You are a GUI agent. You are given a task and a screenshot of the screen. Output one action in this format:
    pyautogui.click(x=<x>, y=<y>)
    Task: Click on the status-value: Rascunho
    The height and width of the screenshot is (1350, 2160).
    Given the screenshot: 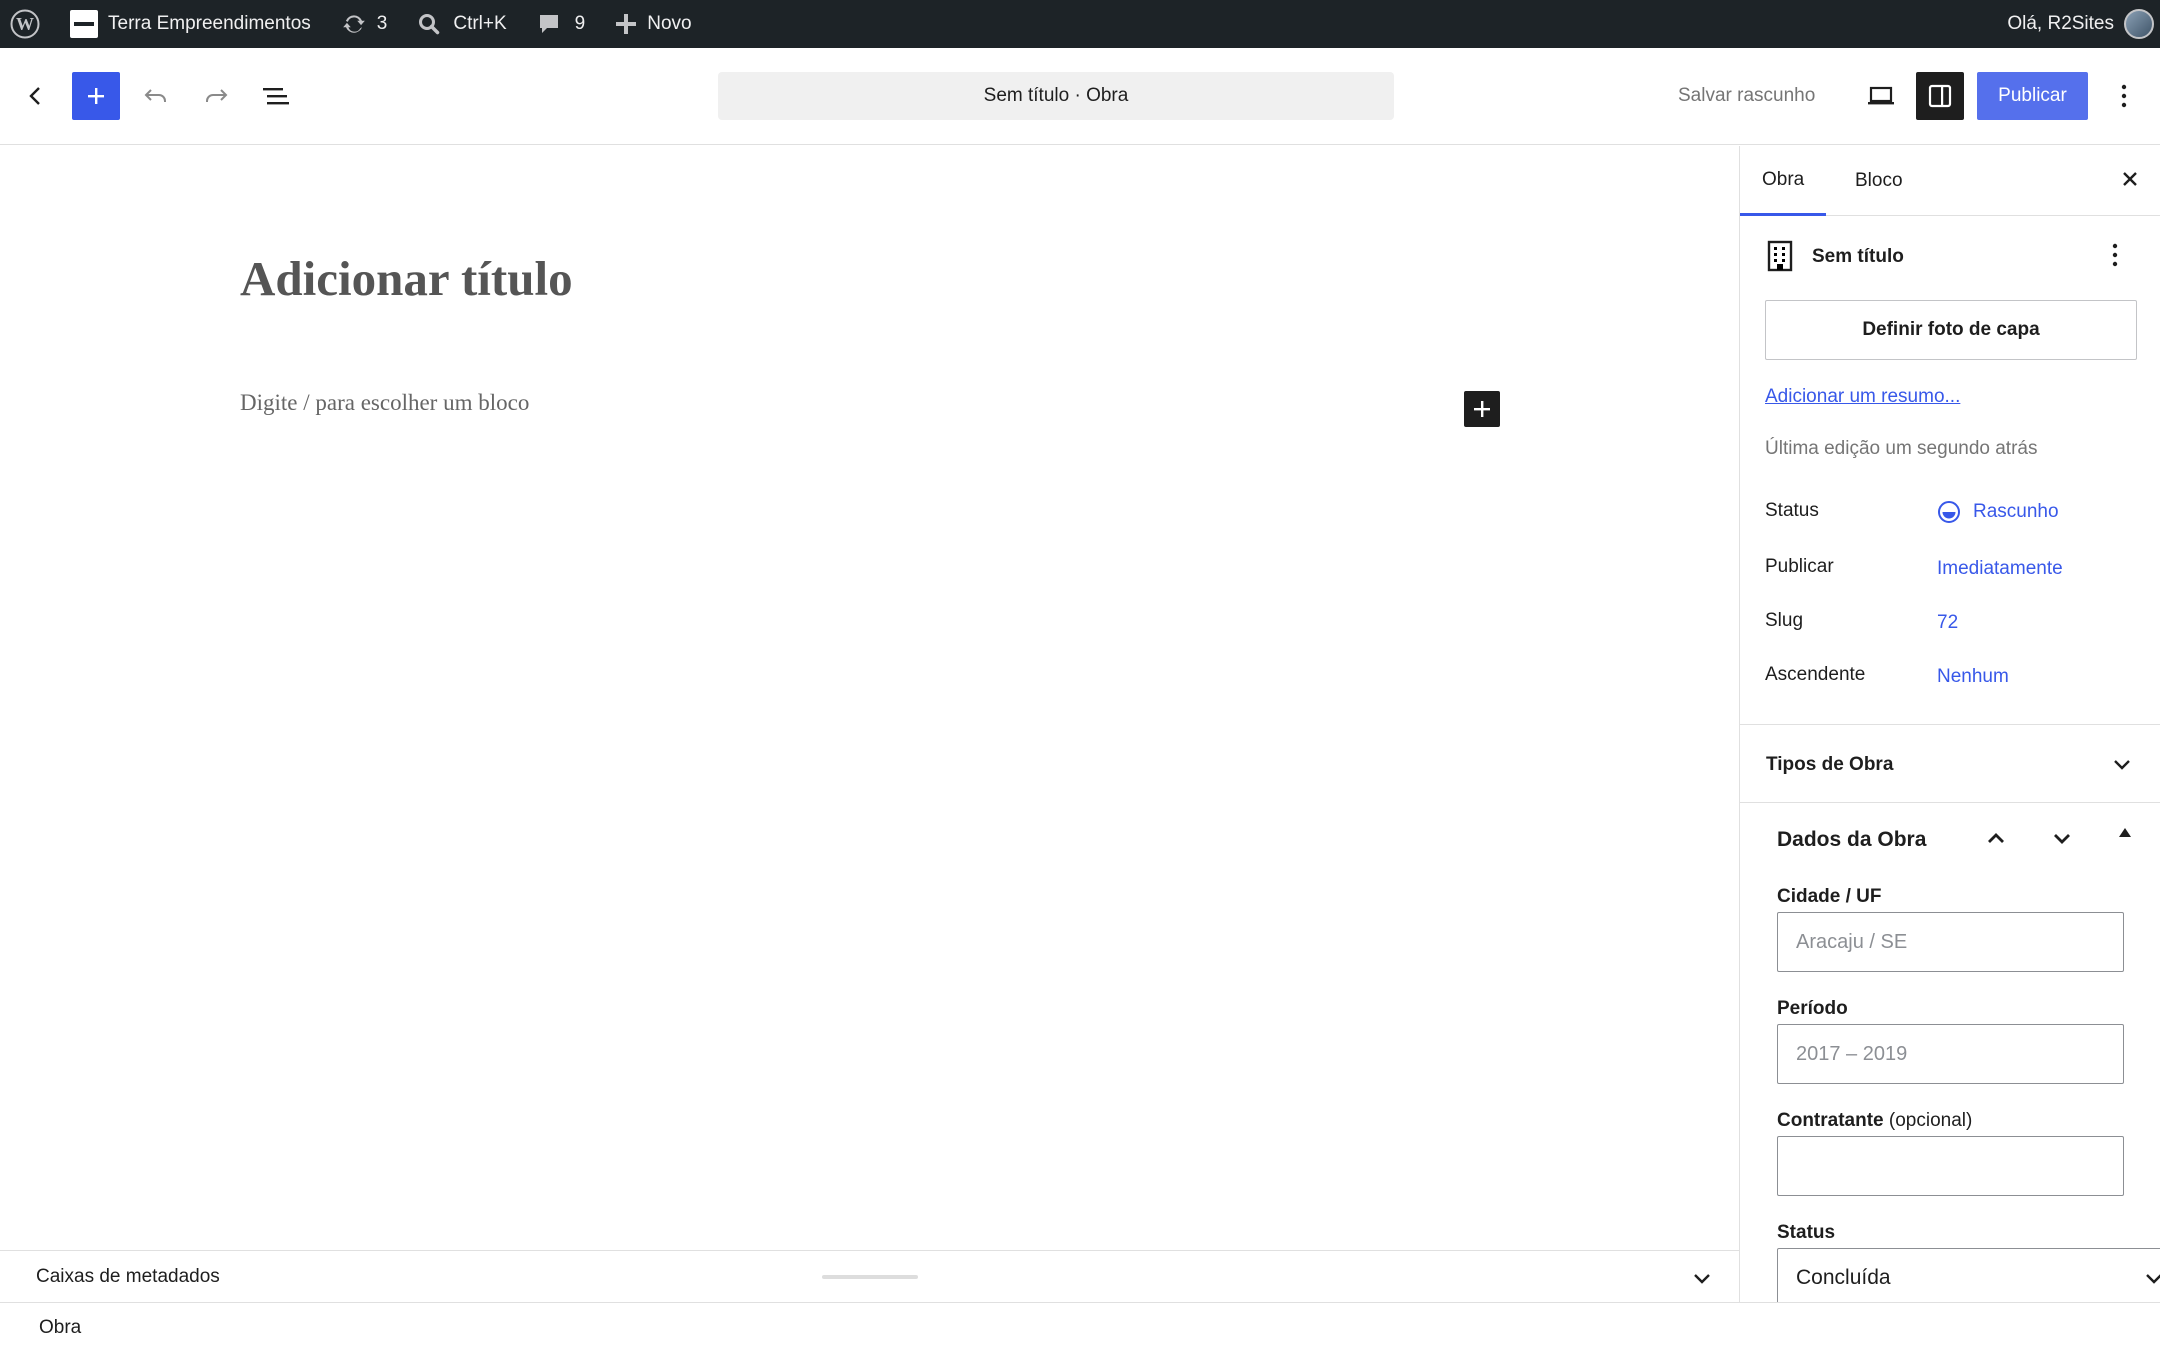 What is the action you would take?
    pyautogui.click(x=2016, y=511)
    